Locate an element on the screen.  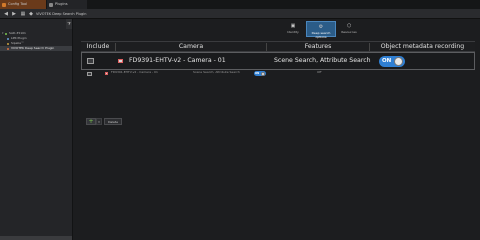
forward-icon: ▶ is located at coordinates (14, 14).